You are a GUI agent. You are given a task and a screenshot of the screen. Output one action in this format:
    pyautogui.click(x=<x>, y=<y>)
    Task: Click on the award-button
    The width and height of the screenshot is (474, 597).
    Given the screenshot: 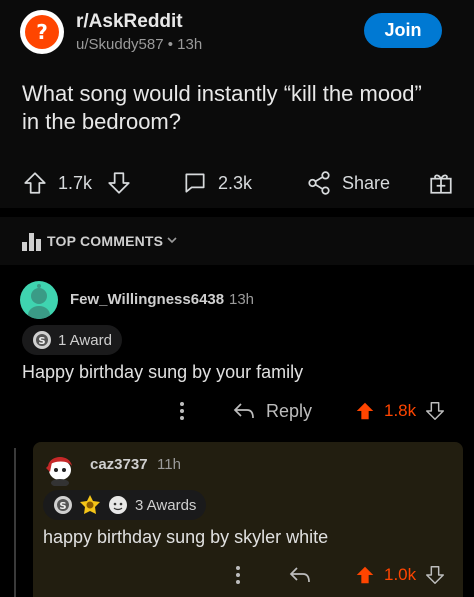 What is the action you would take?
    pyautogui.click(x=441, y=183)
    